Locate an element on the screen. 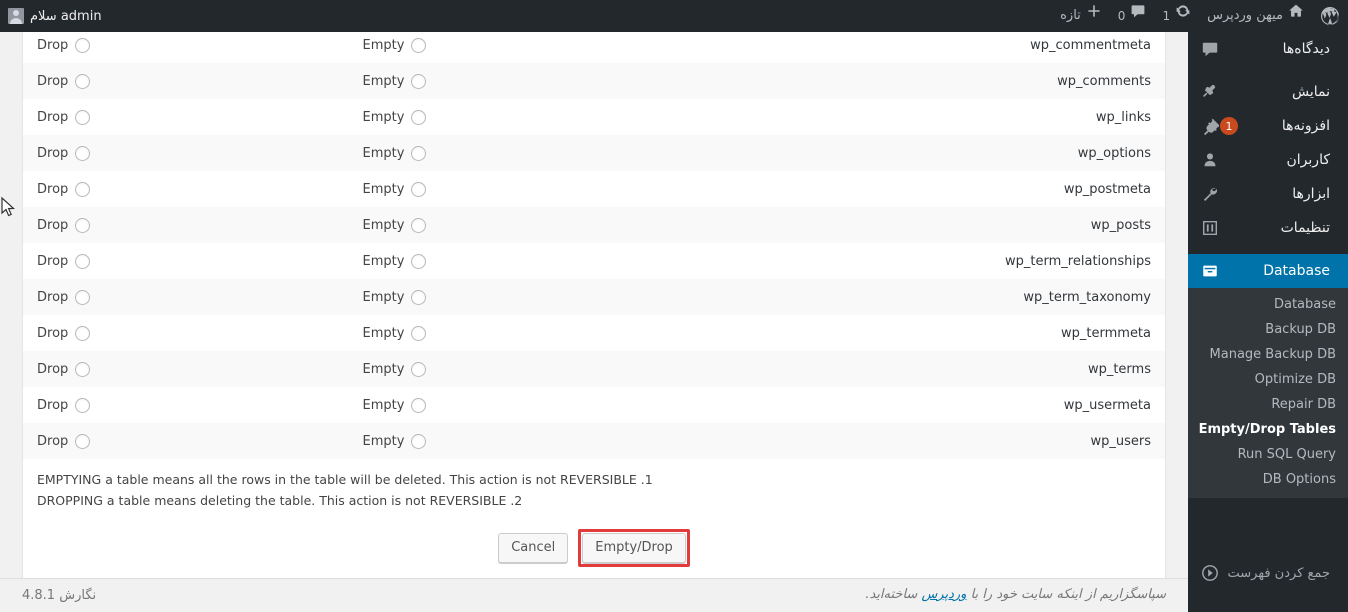 This screenshot has width=1348, height=612. sidebar-item-database: Database is located at coordinates (1264, 271).